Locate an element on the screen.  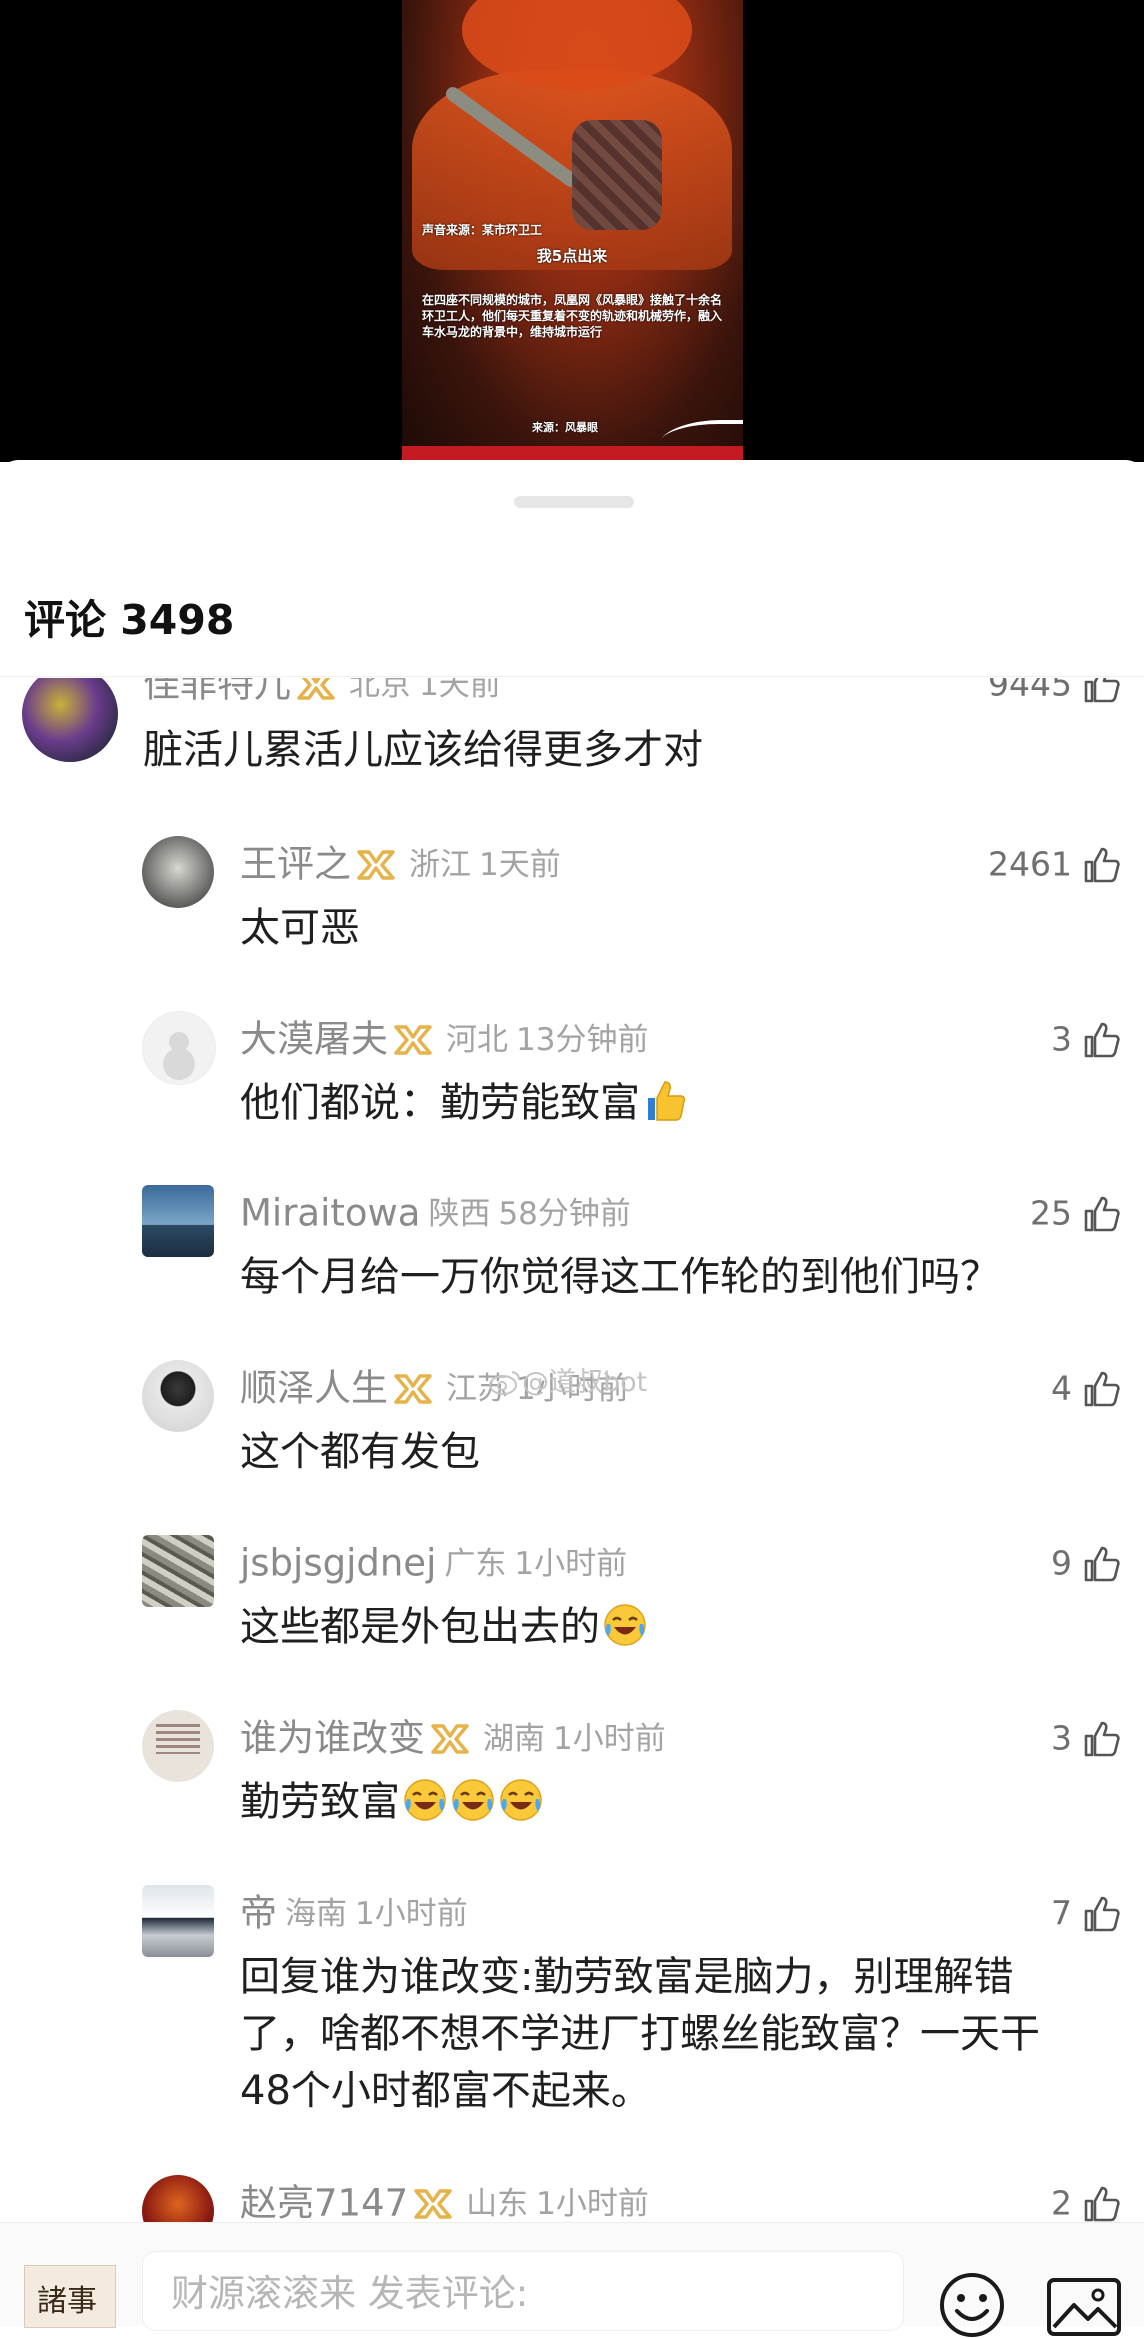
username: 佳菲特儿 is located at coordinates (217, 692).